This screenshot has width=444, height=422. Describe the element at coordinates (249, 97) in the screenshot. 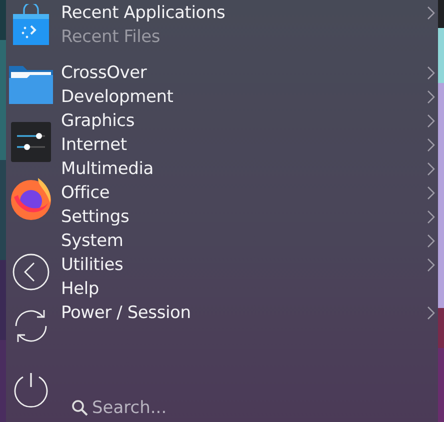

I see `menu-item: Development` at that location.